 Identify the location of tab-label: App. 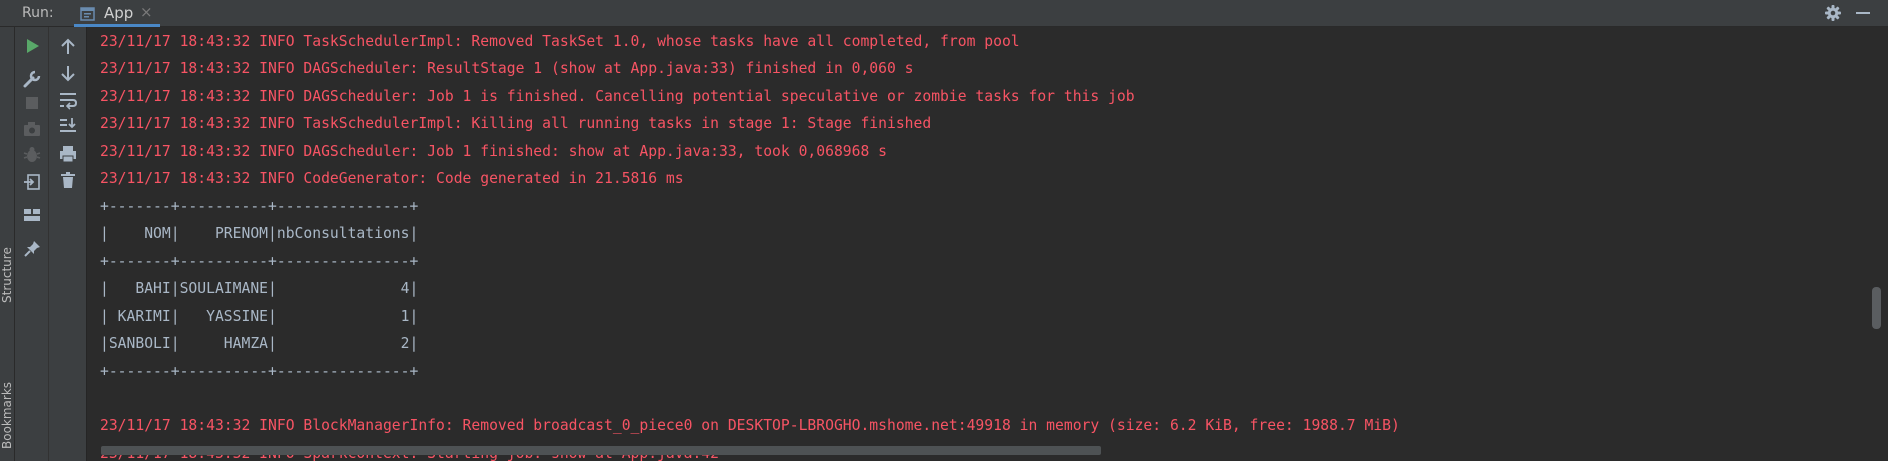
(119, 13).